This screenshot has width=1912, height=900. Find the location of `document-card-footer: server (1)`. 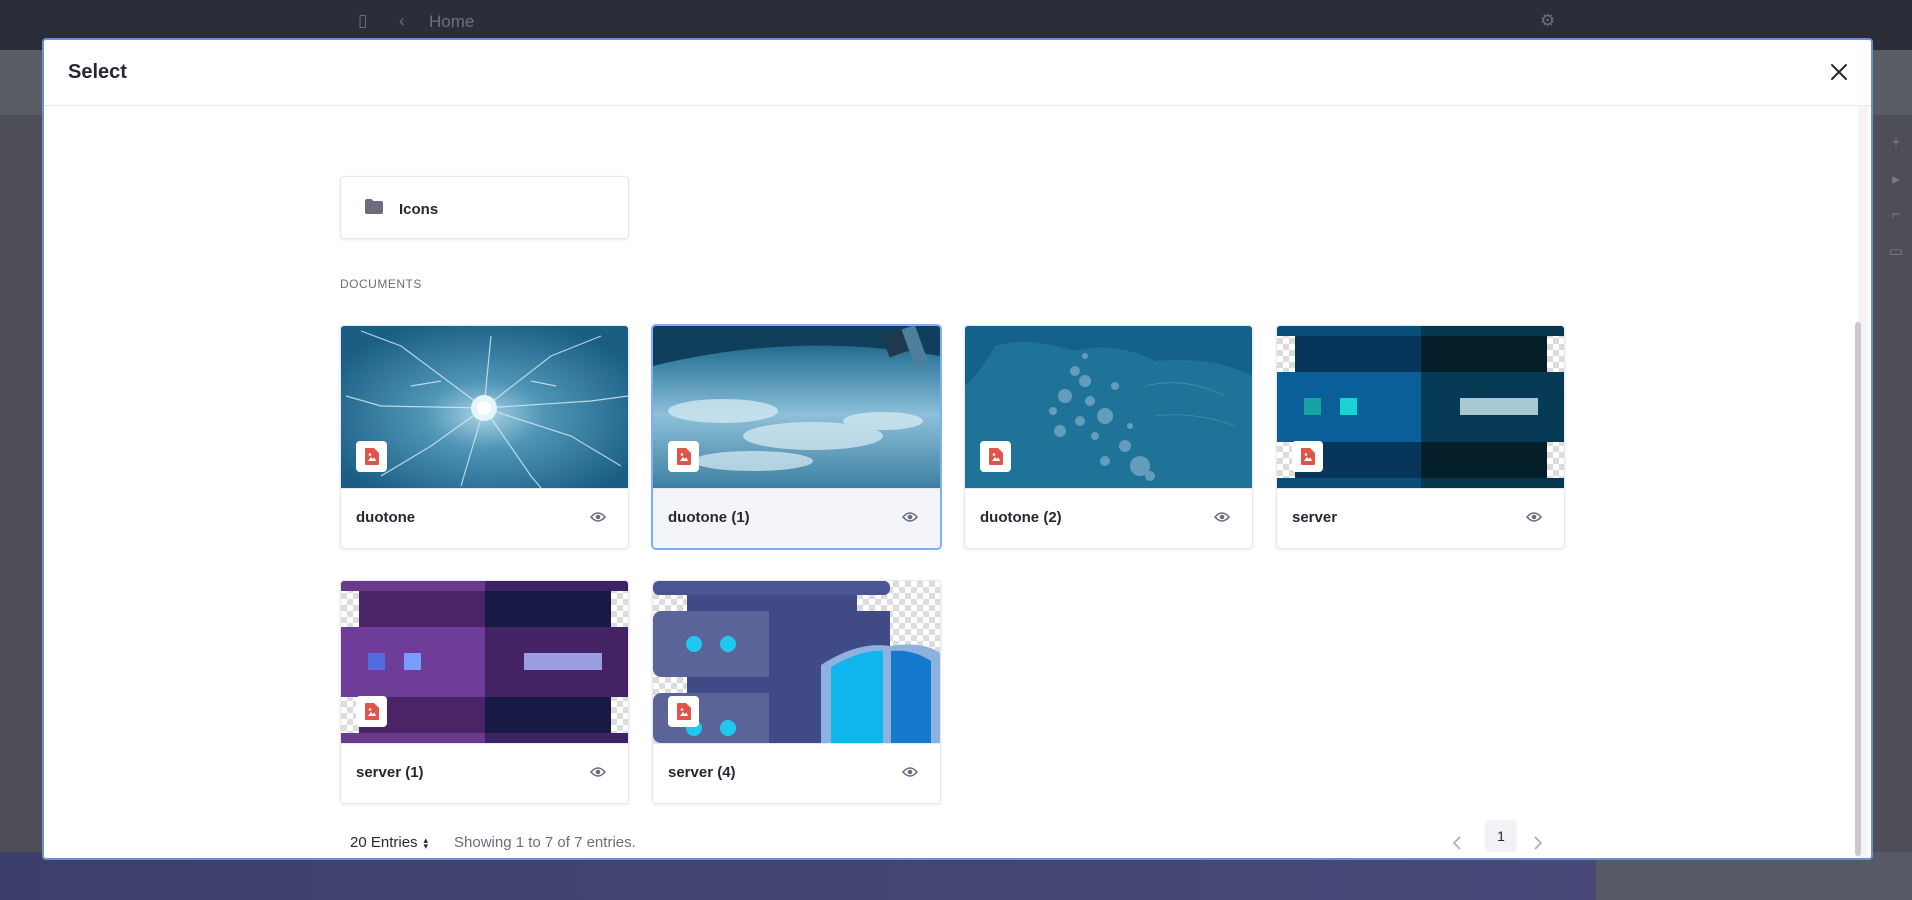

document-card-footer: server (1) is located at coordinates (484, 773).